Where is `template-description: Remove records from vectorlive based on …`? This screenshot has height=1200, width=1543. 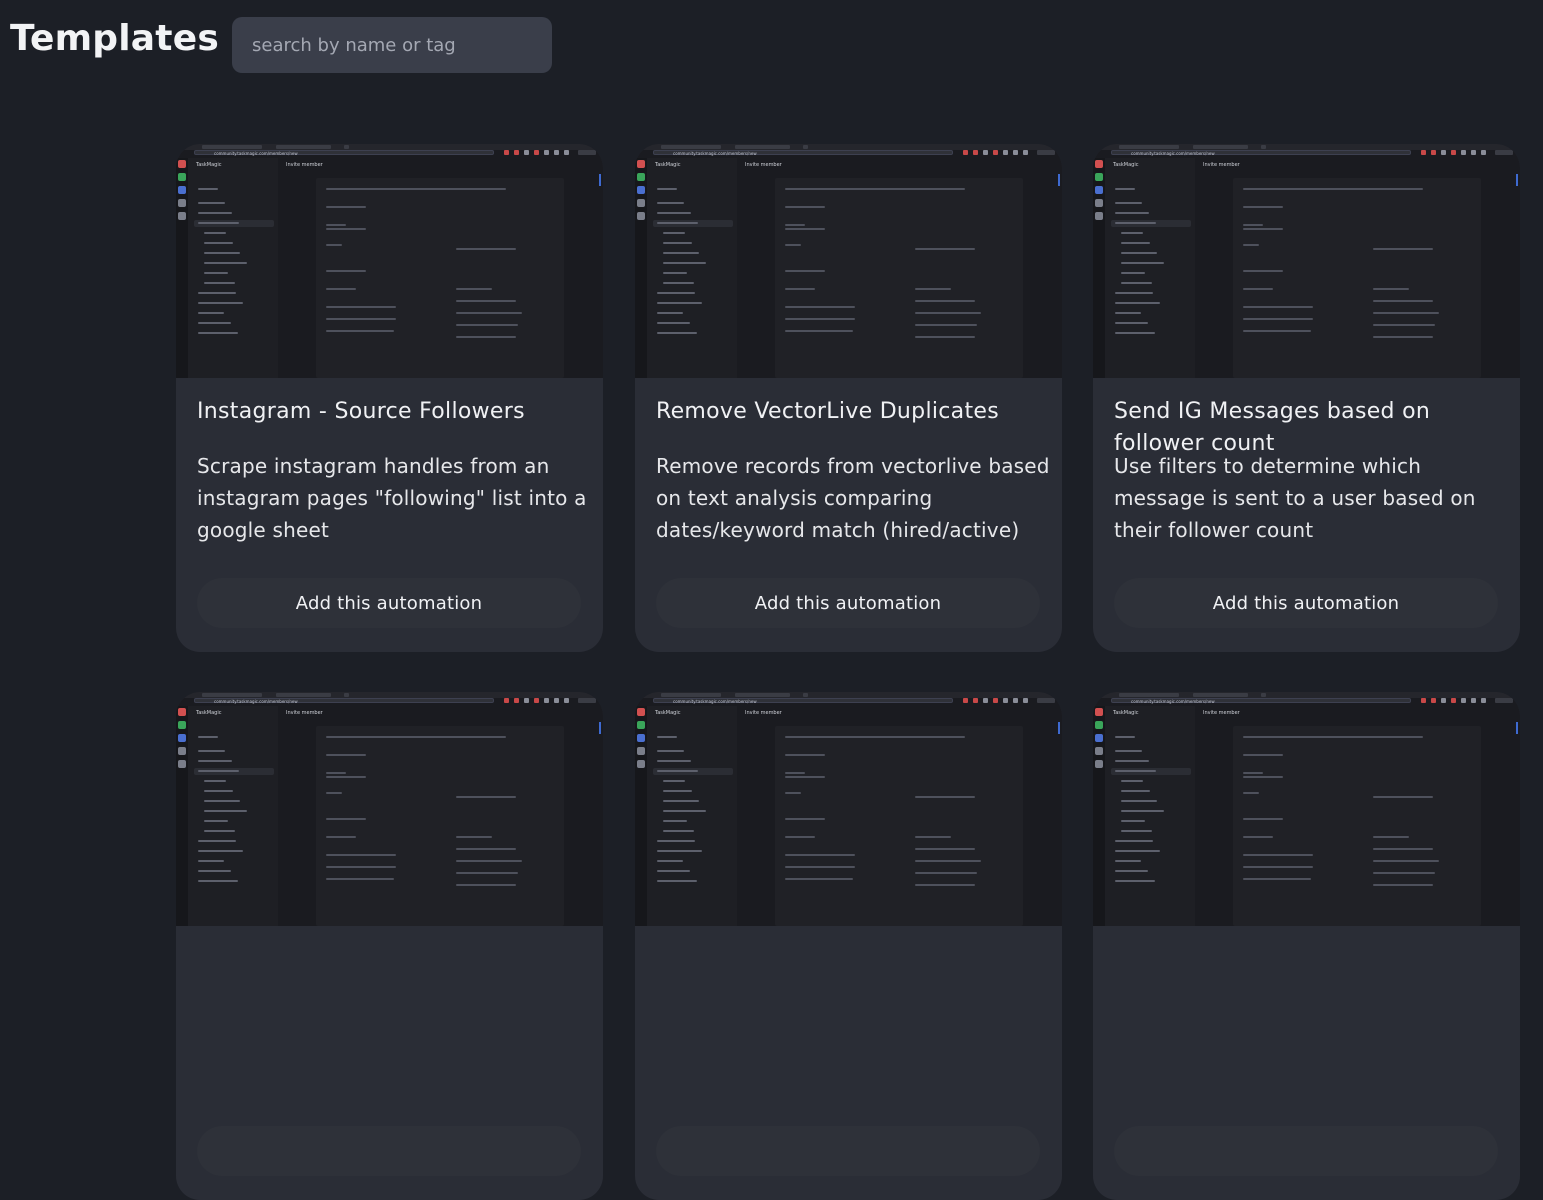 template-description: Remove records from vectorlive based on … is located at coordinates (853, 498).